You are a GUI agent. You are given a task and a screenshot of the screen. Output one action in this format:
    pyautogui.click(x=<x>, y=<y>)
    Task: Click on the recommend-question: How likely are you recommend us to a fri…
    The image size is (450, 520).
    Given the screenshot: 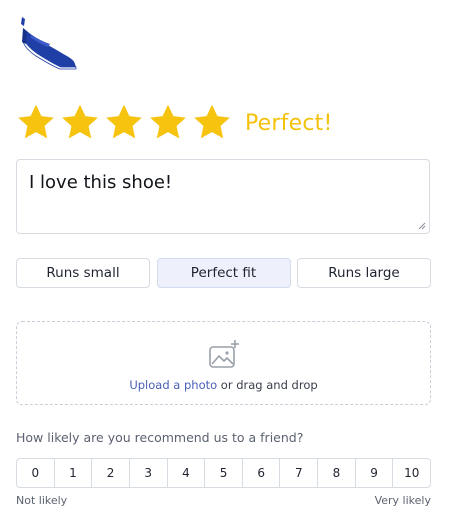 What is the action you would take?
    pyautogui.click(x=160, y=437)
    